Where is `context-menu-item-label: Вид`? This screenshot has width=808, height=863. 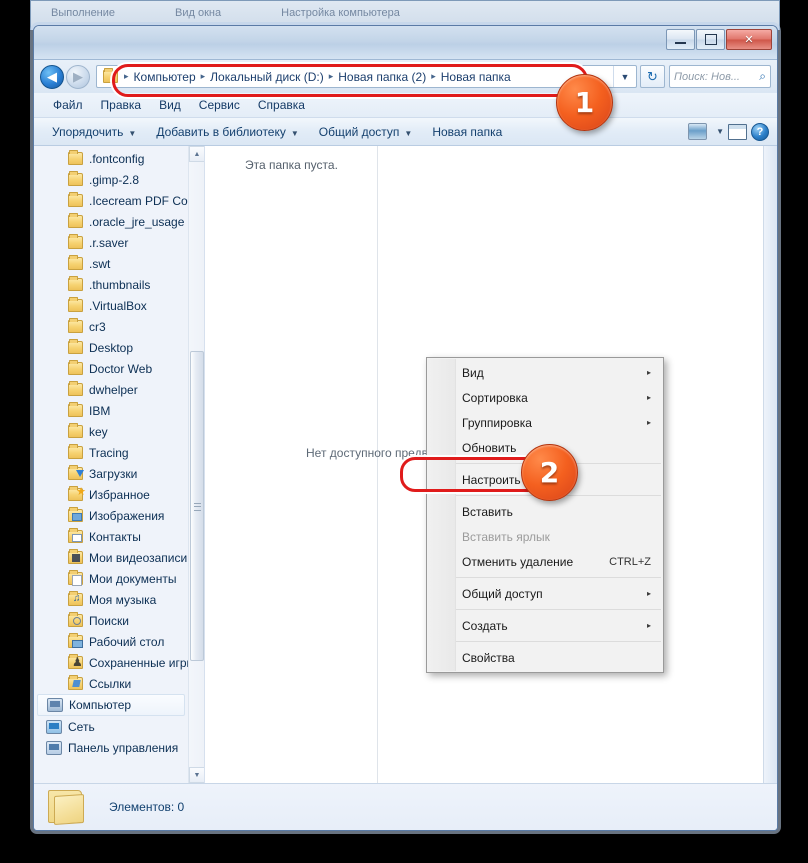 context-menu-item-label: Вид is located at coordinates (473, 372).